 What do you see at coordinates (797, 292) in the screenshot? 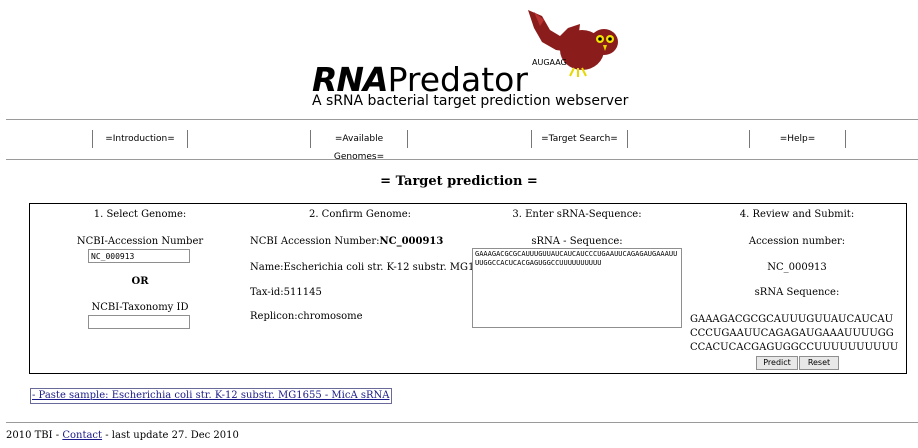
I see `review-sequence-label: sRNA Sequence:` at bounding box center [797, 292].